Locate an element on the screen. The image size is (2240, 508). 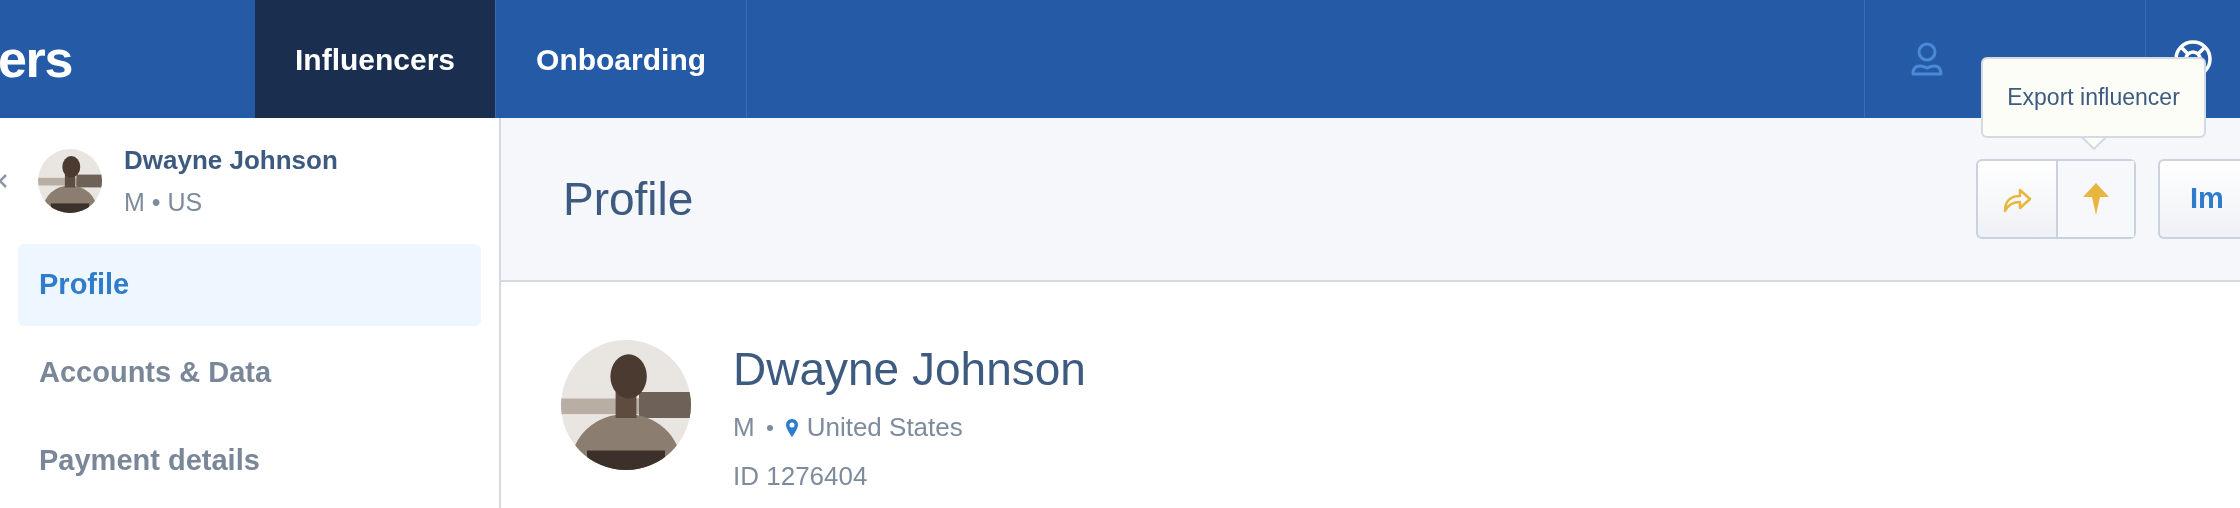
location-pin-icon is located at coordinates (791, 427).